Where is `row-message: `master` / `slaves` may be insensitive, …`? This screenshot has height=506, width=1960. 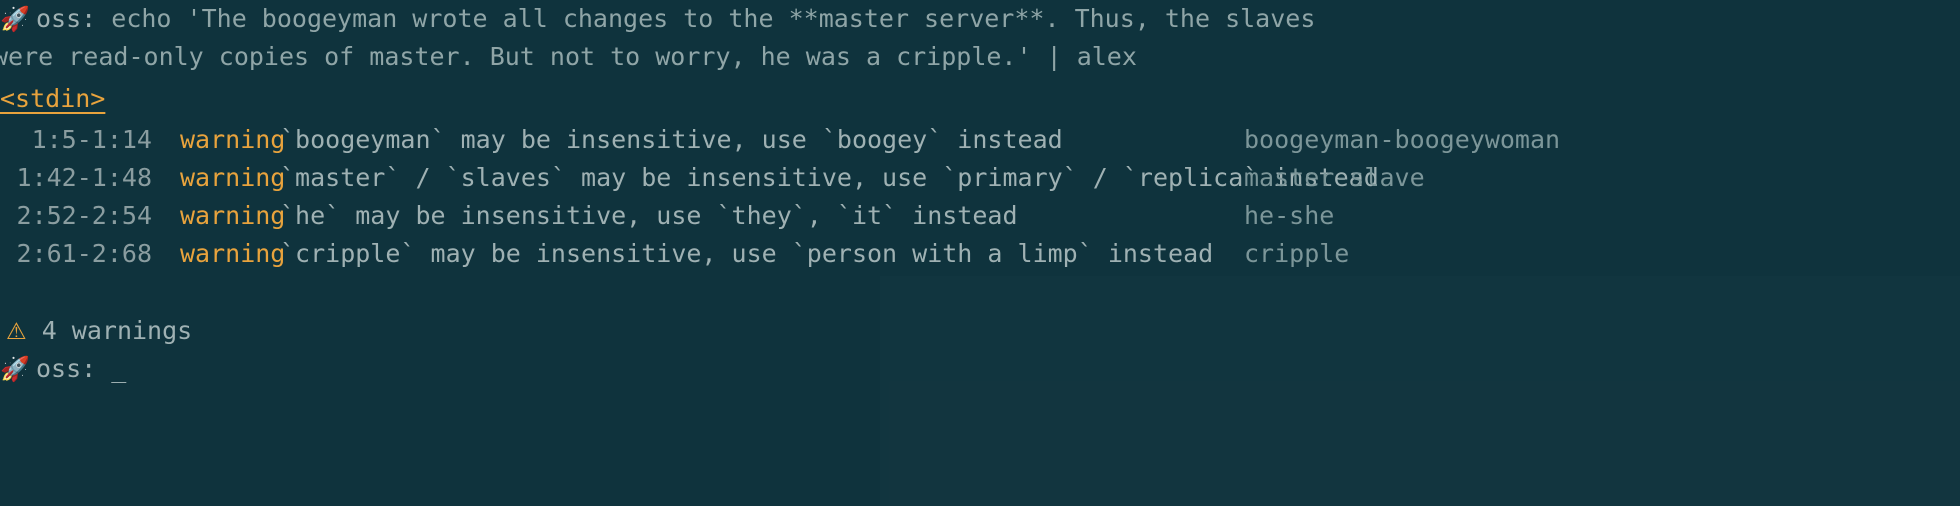
row-message: `master` / `slaves` may be insensitive, … is located at coordinates (829, 177).